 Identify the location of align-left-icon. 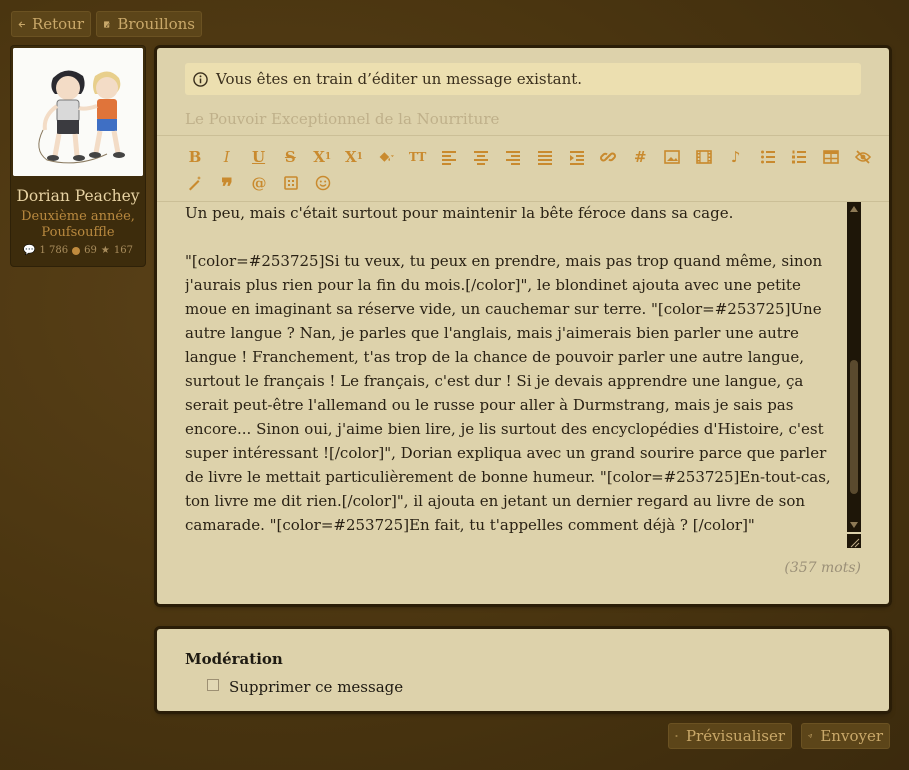
(450, 157).